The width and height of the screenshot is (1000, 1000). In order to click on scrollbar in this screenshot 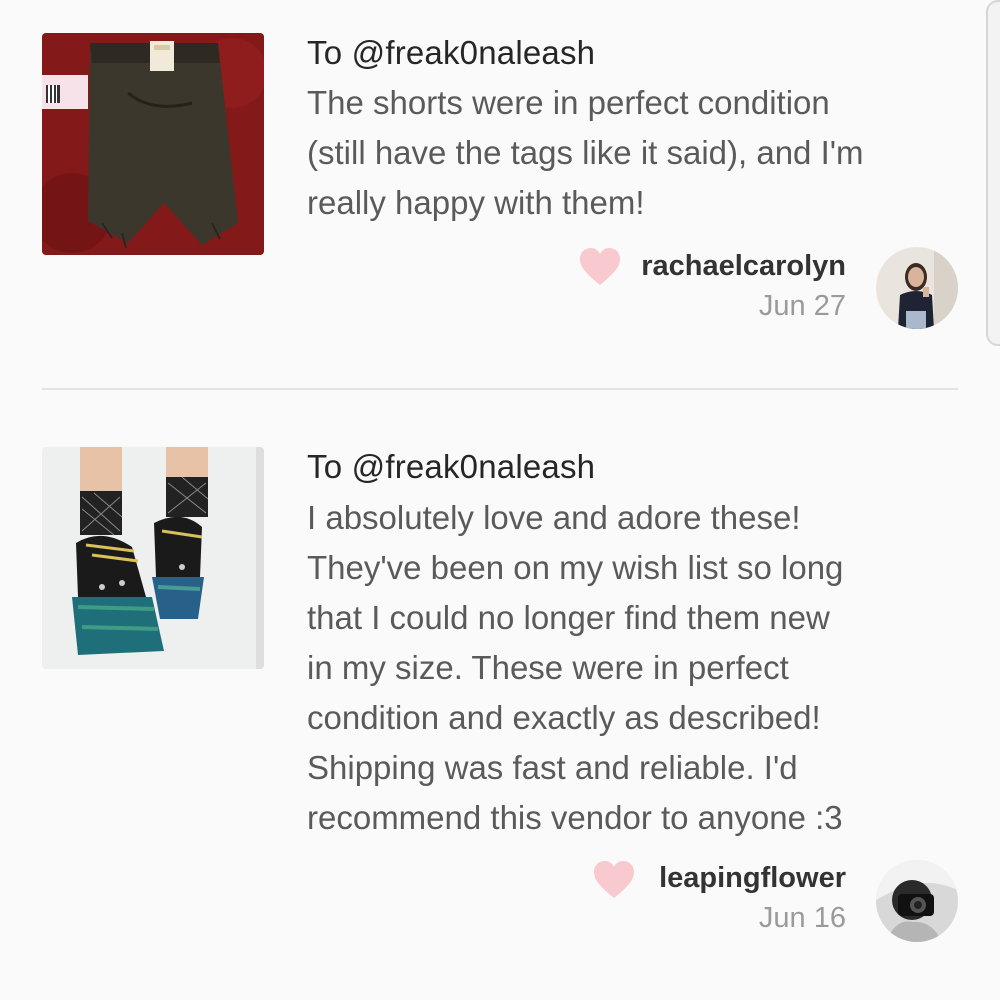, I will do `click(993, 173)`.